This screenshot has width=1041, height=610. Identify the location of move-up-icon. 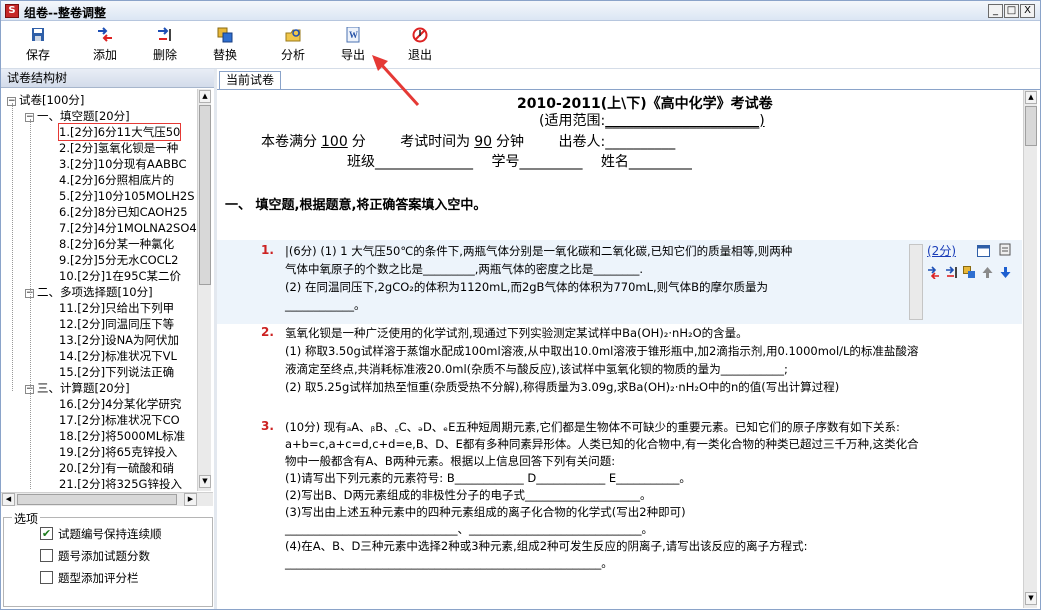
(987, 272).